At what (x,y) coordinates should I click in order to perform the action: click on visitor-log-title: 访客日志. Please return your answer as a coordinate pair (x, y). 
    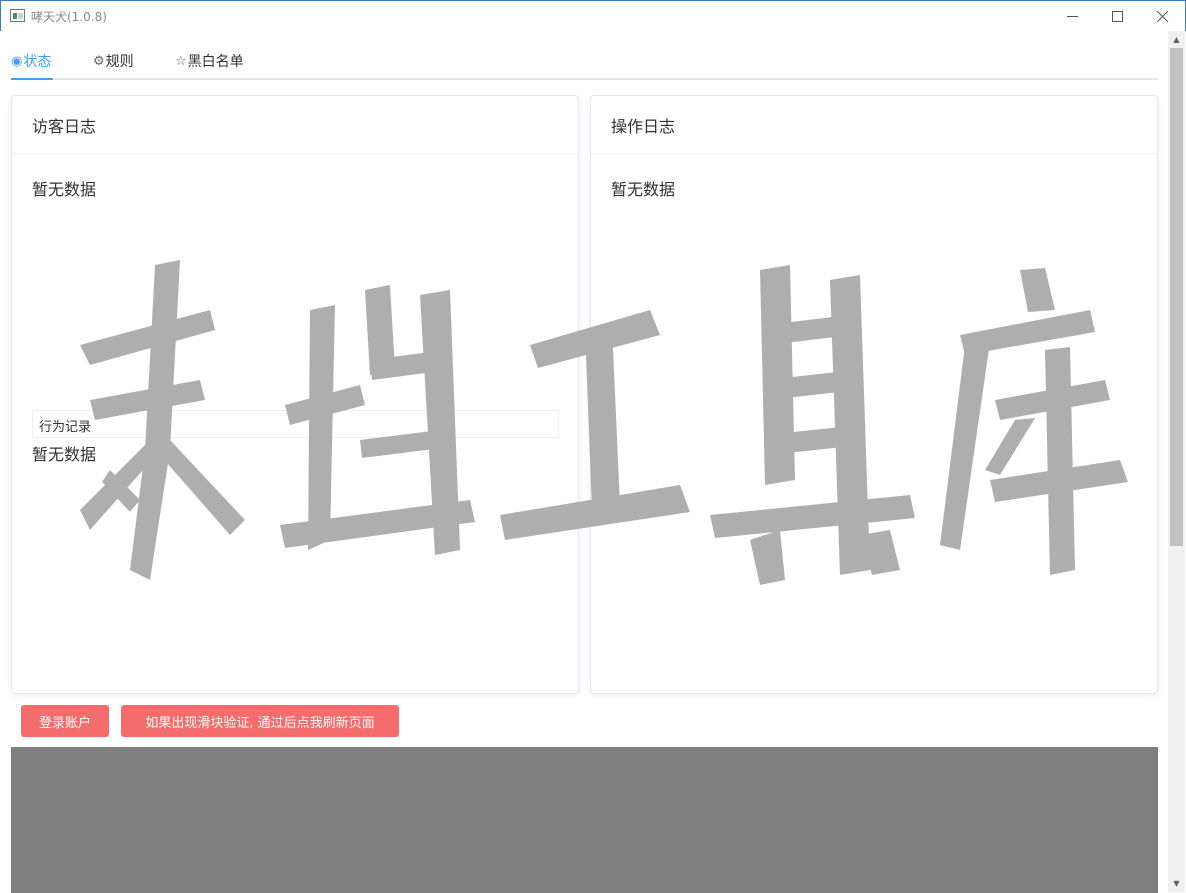
    Looking at the image, I should click on (295, 125).